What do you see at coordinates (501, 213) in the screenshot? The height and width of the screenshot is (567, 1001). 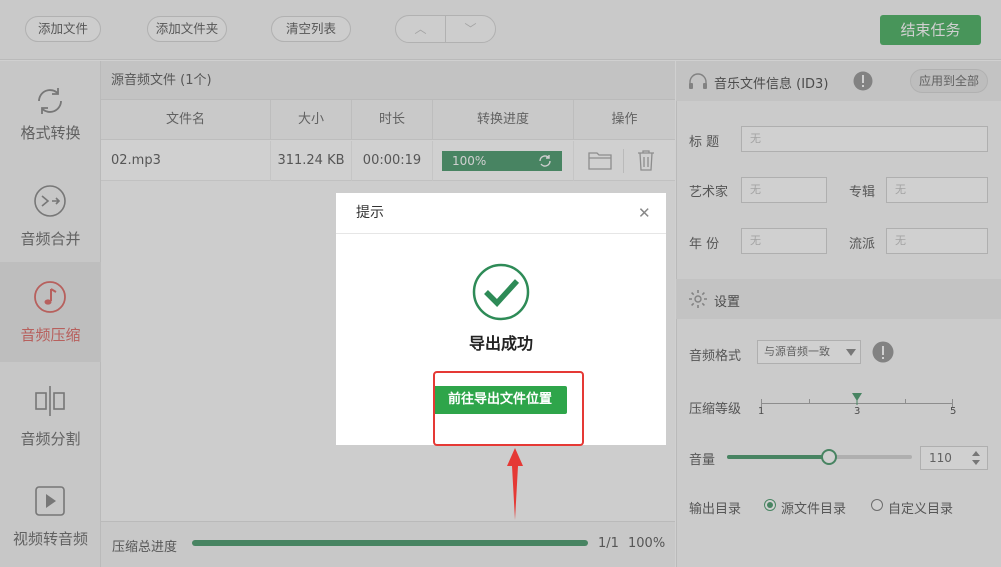 I see `dialog-header: 提示` at bounding box center [501, 213].